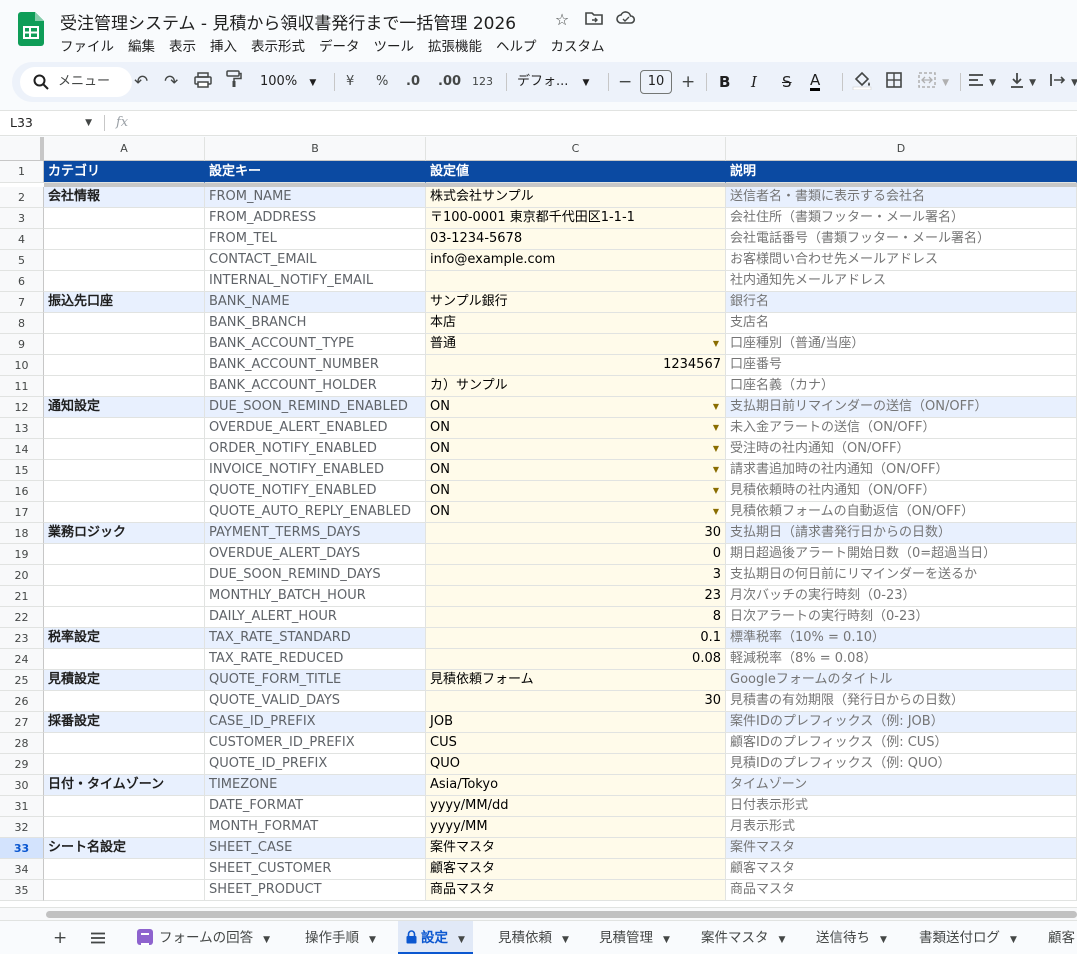 This screenshot has height=954, width=1077. I want to click on cell-setting-key: CONTACT_EMAIL, so click(315, 260).